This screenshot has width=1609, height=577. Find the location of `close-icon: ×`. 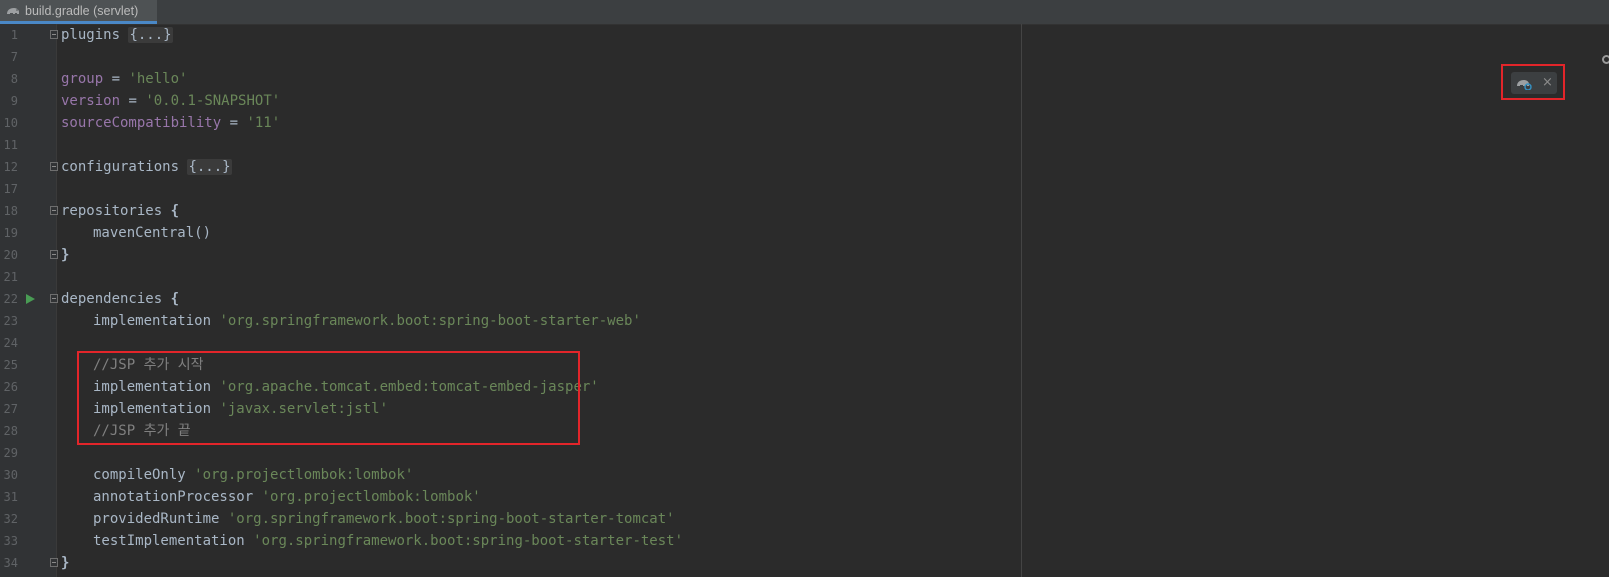

close-icon: × is located at coordinates (1547, 83).